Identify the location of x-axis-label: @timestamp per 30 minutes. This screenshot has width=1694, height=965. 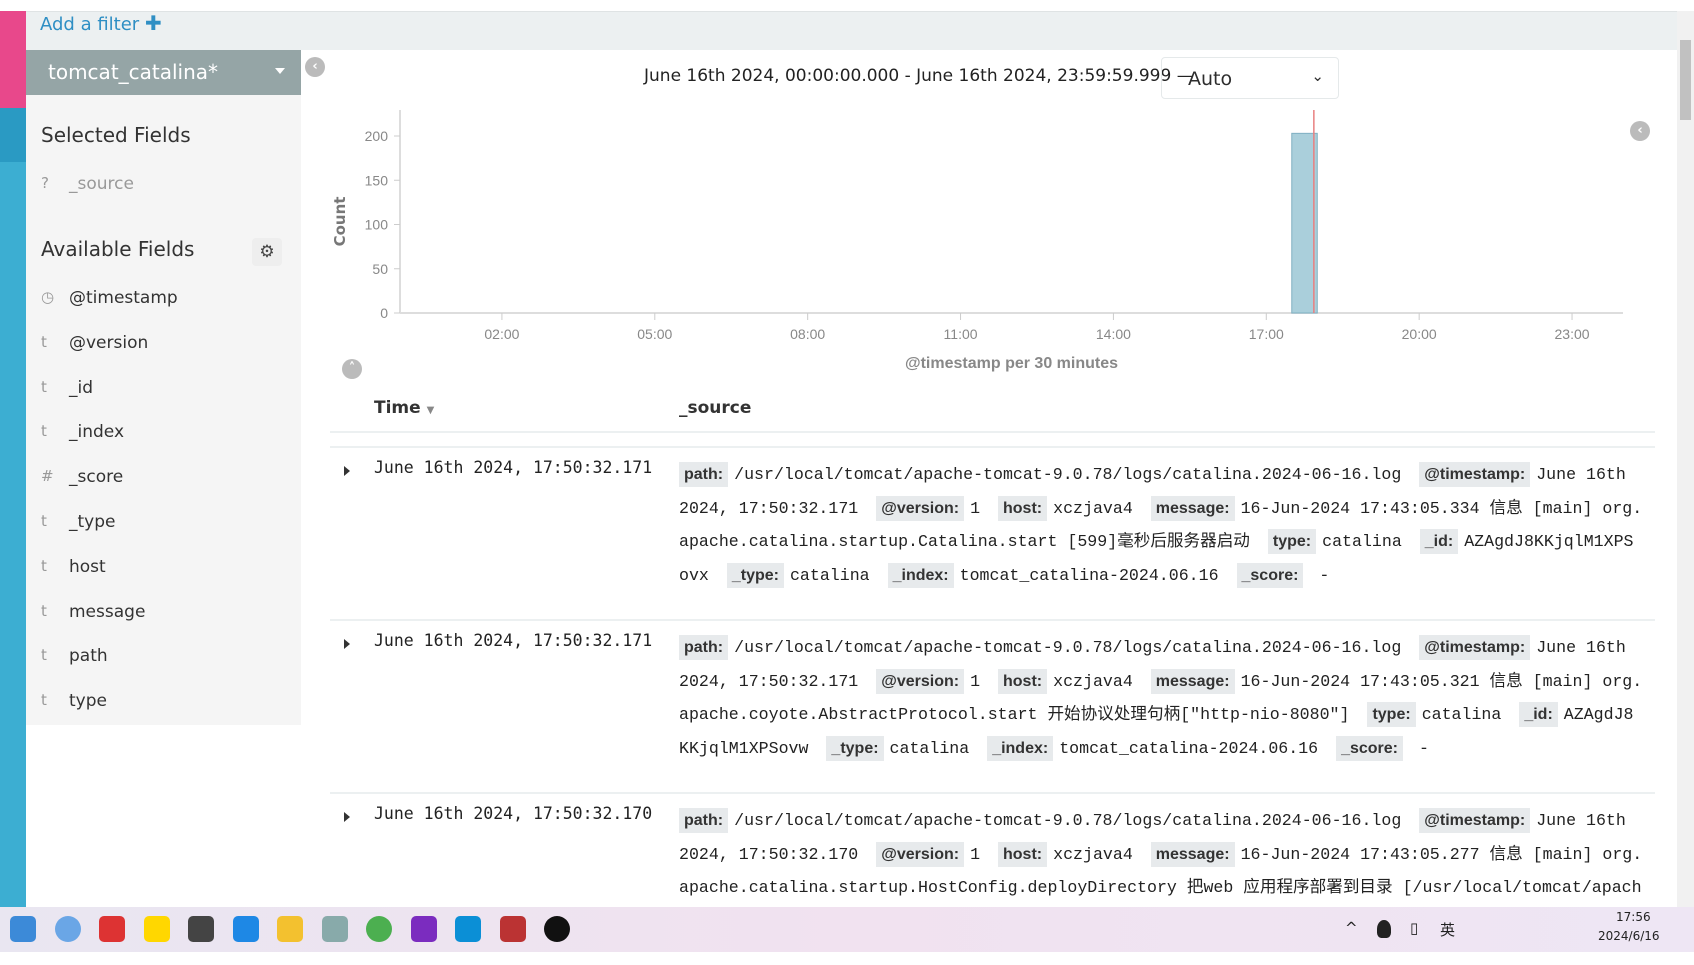
(1011, 363).